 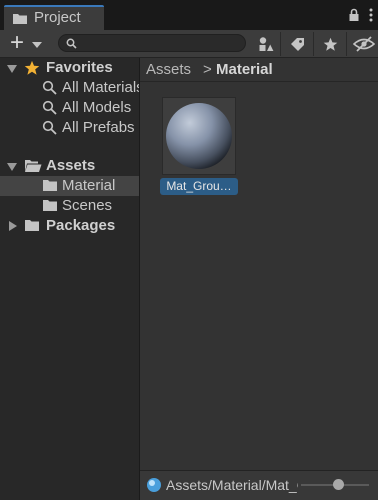 I want to click on chevron-down-icon, so click(x=37, y=45).